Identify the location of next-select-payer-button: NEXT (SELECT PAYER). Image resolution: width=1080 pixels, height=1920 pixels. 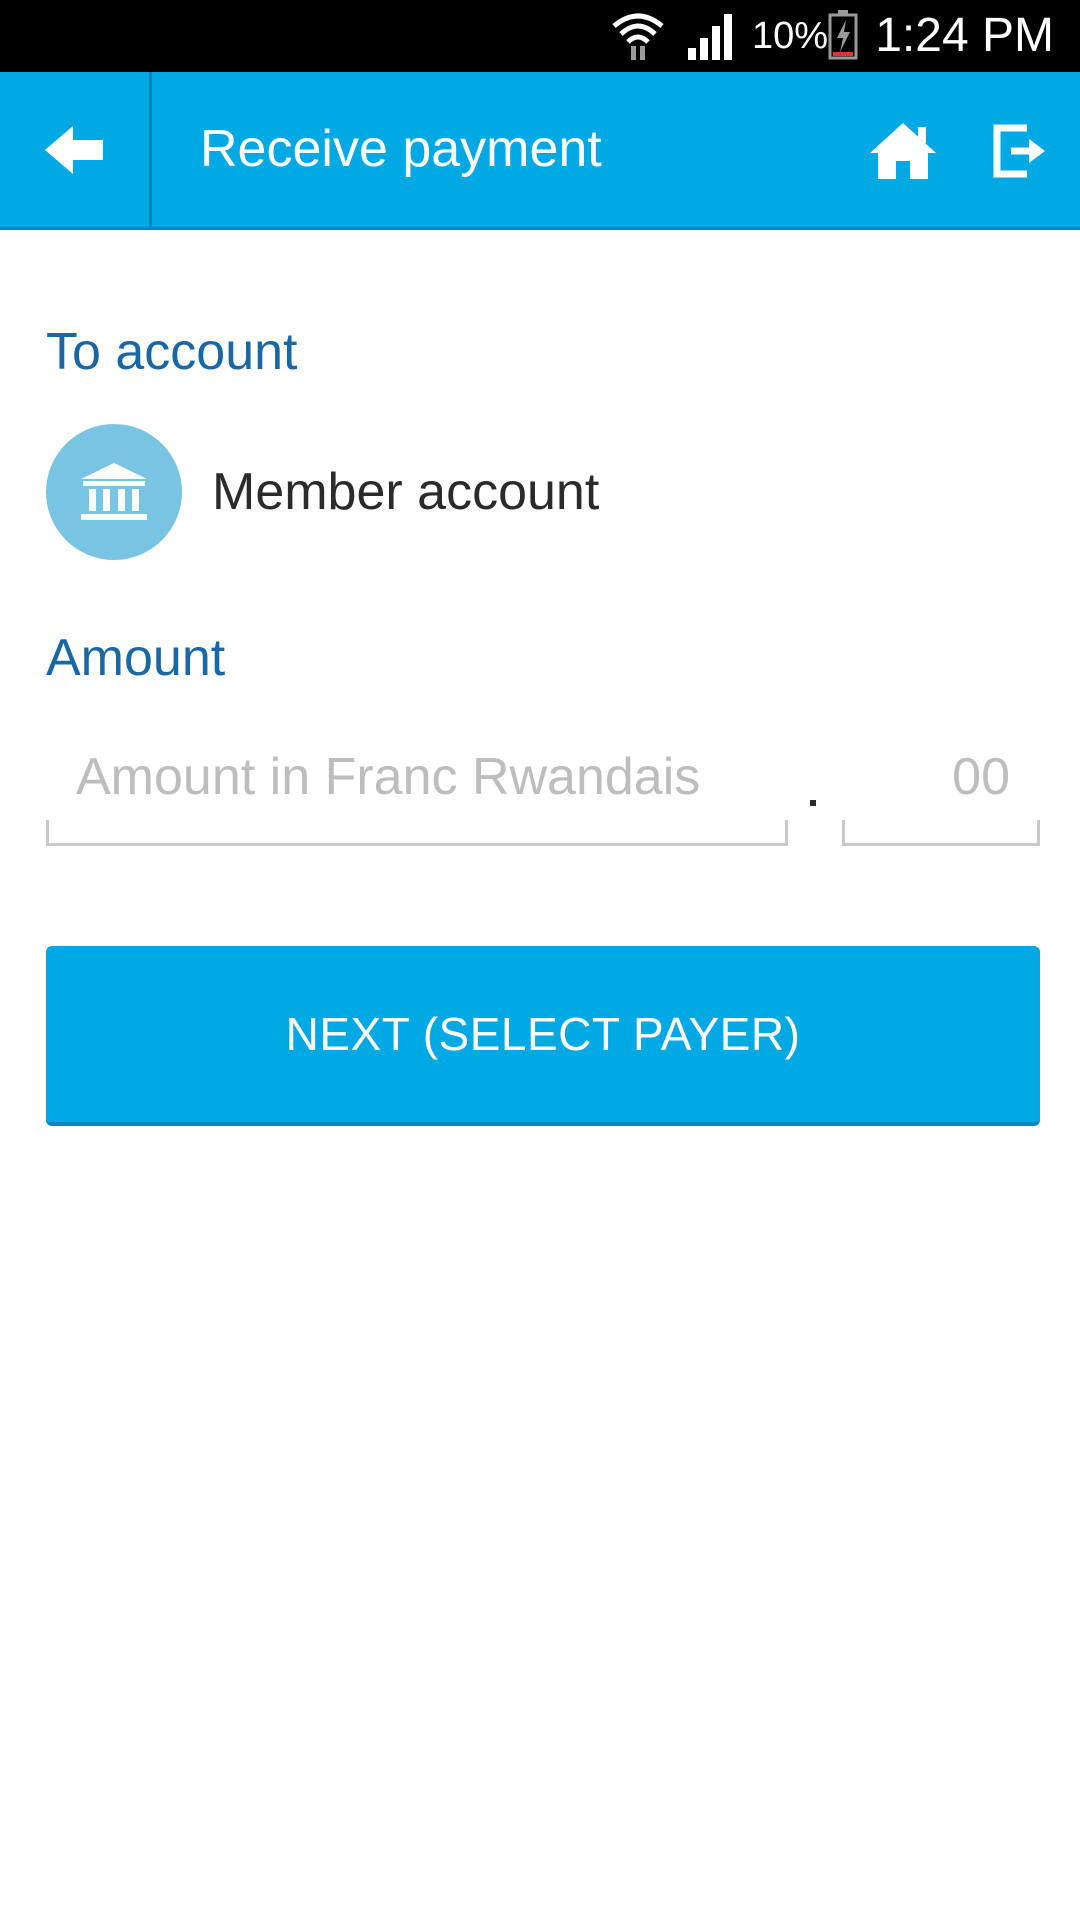
(543, 1036).